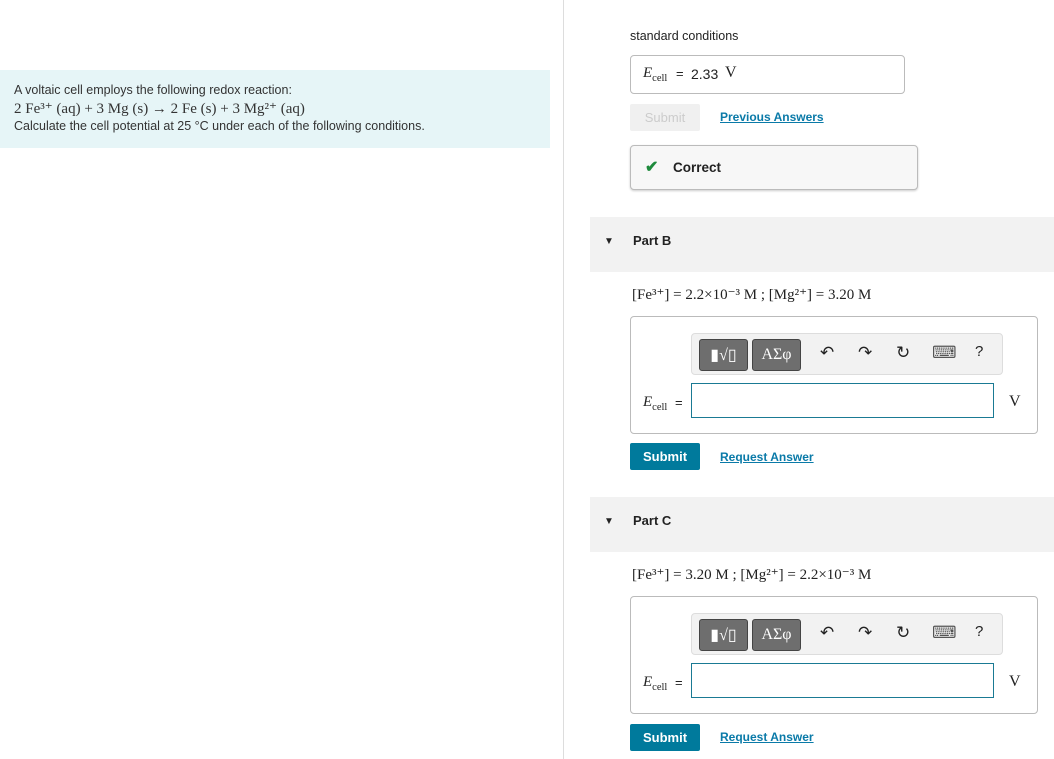  Describe the element at coordinates (665, 456) in the screenshot. I see `part-b-submit-button: Submit` at that location.